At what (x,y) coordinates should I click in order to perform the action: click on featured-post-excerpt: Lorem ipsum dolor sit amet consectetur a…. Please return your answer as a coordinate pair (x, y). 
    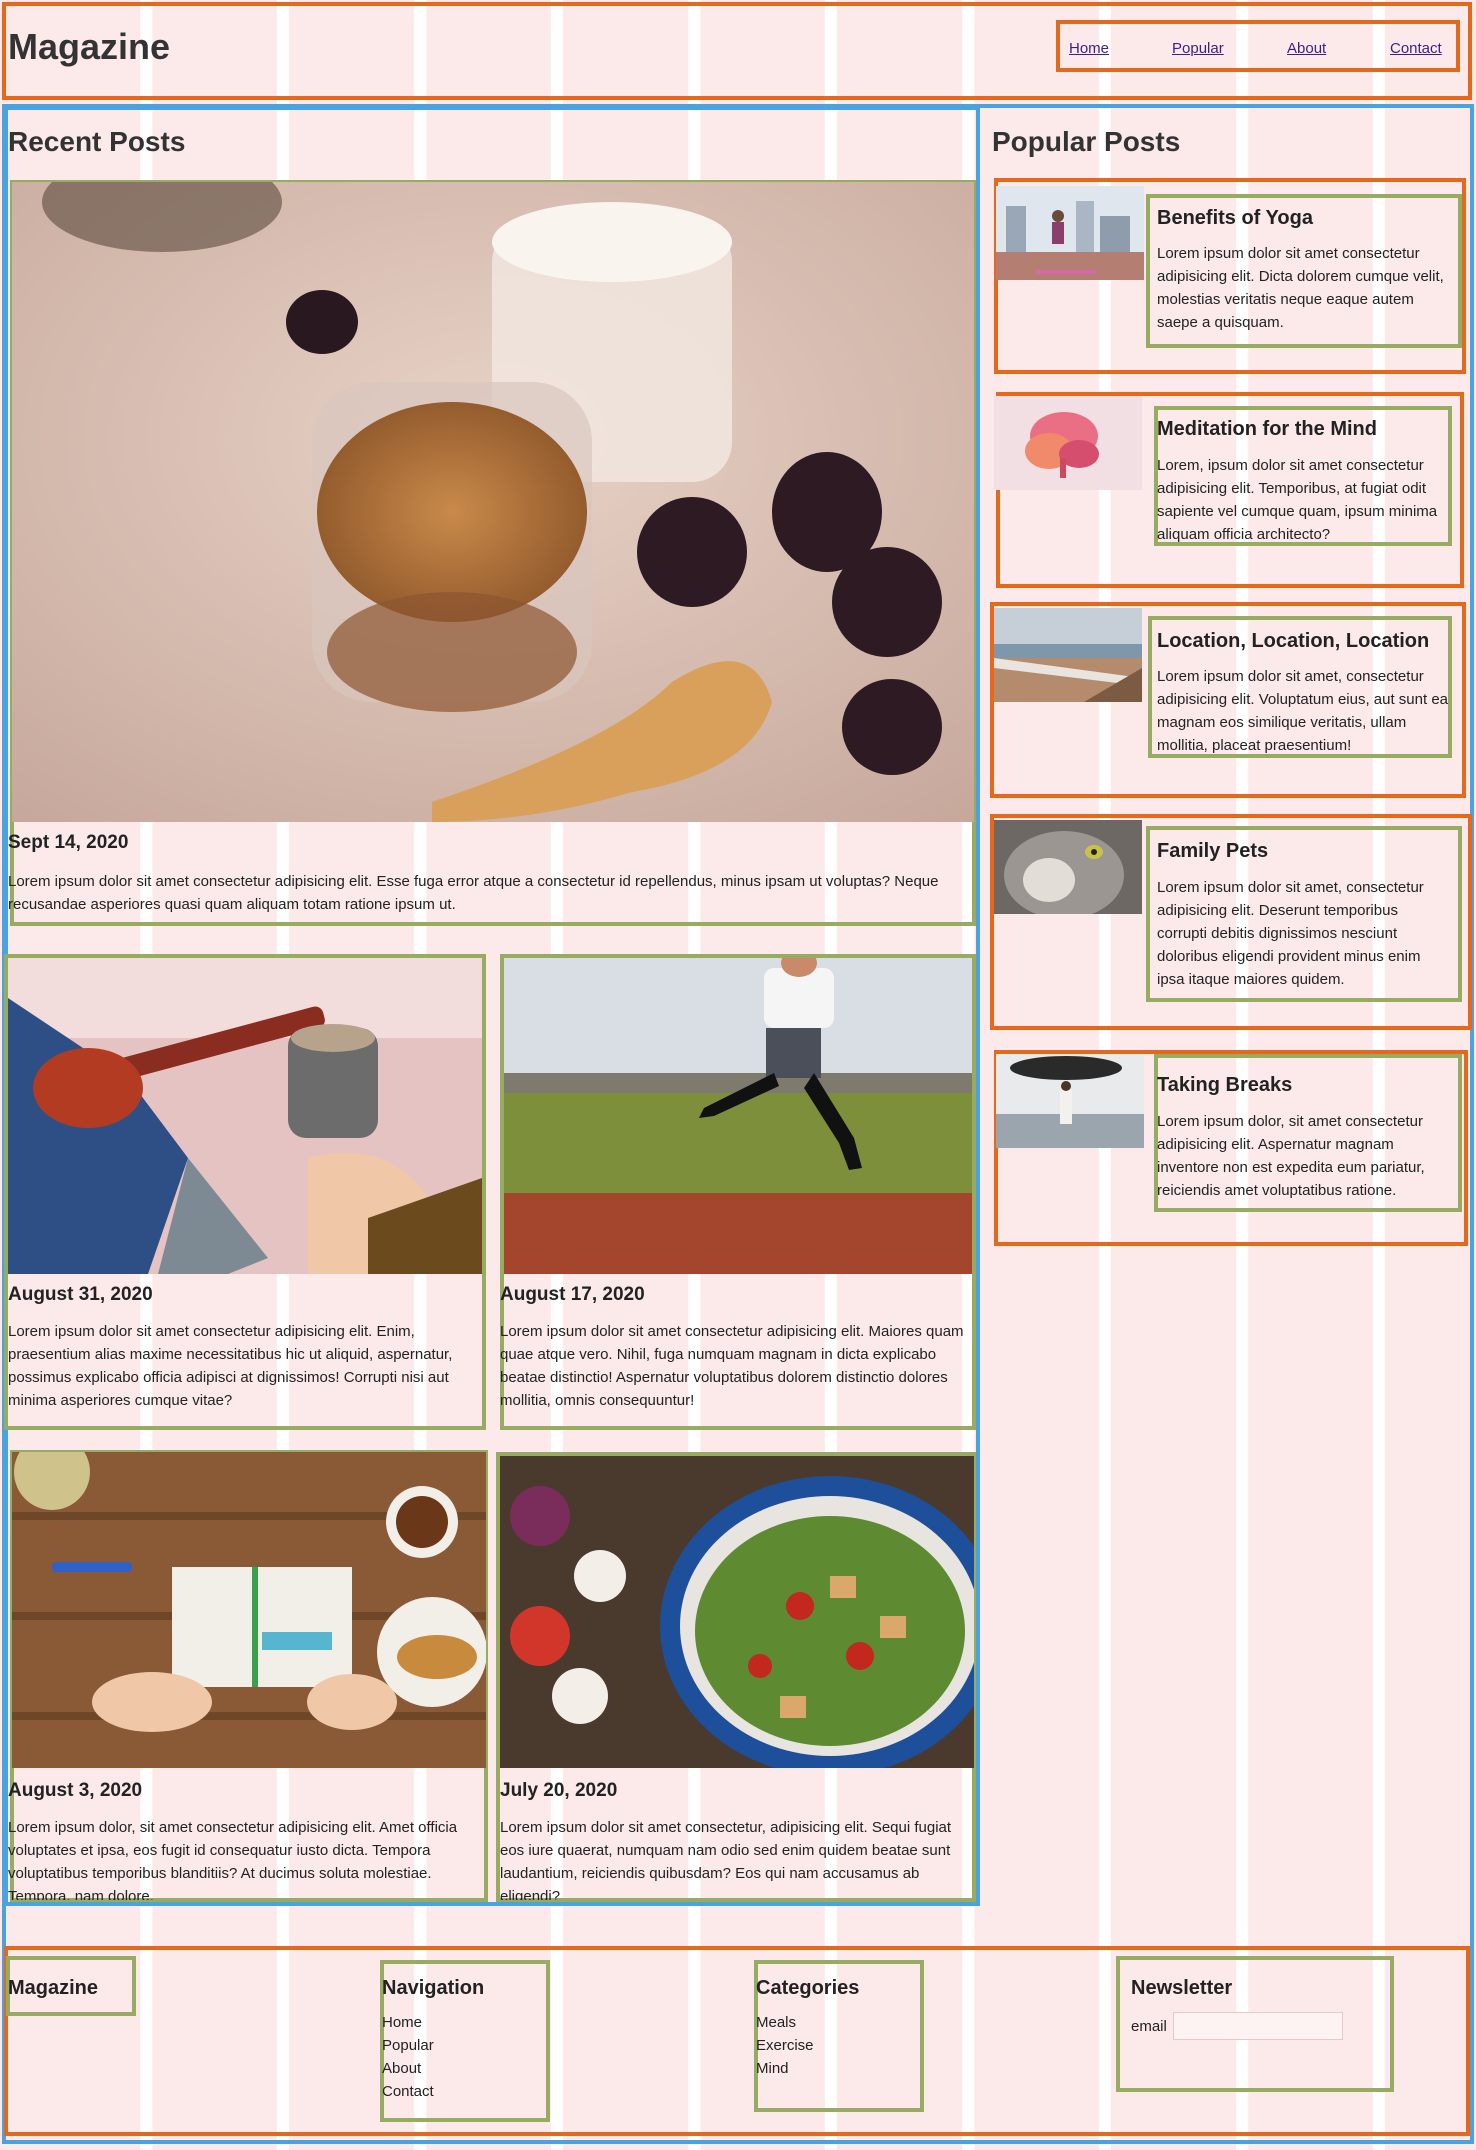
    Looking at the image, I should click on (473, 893).